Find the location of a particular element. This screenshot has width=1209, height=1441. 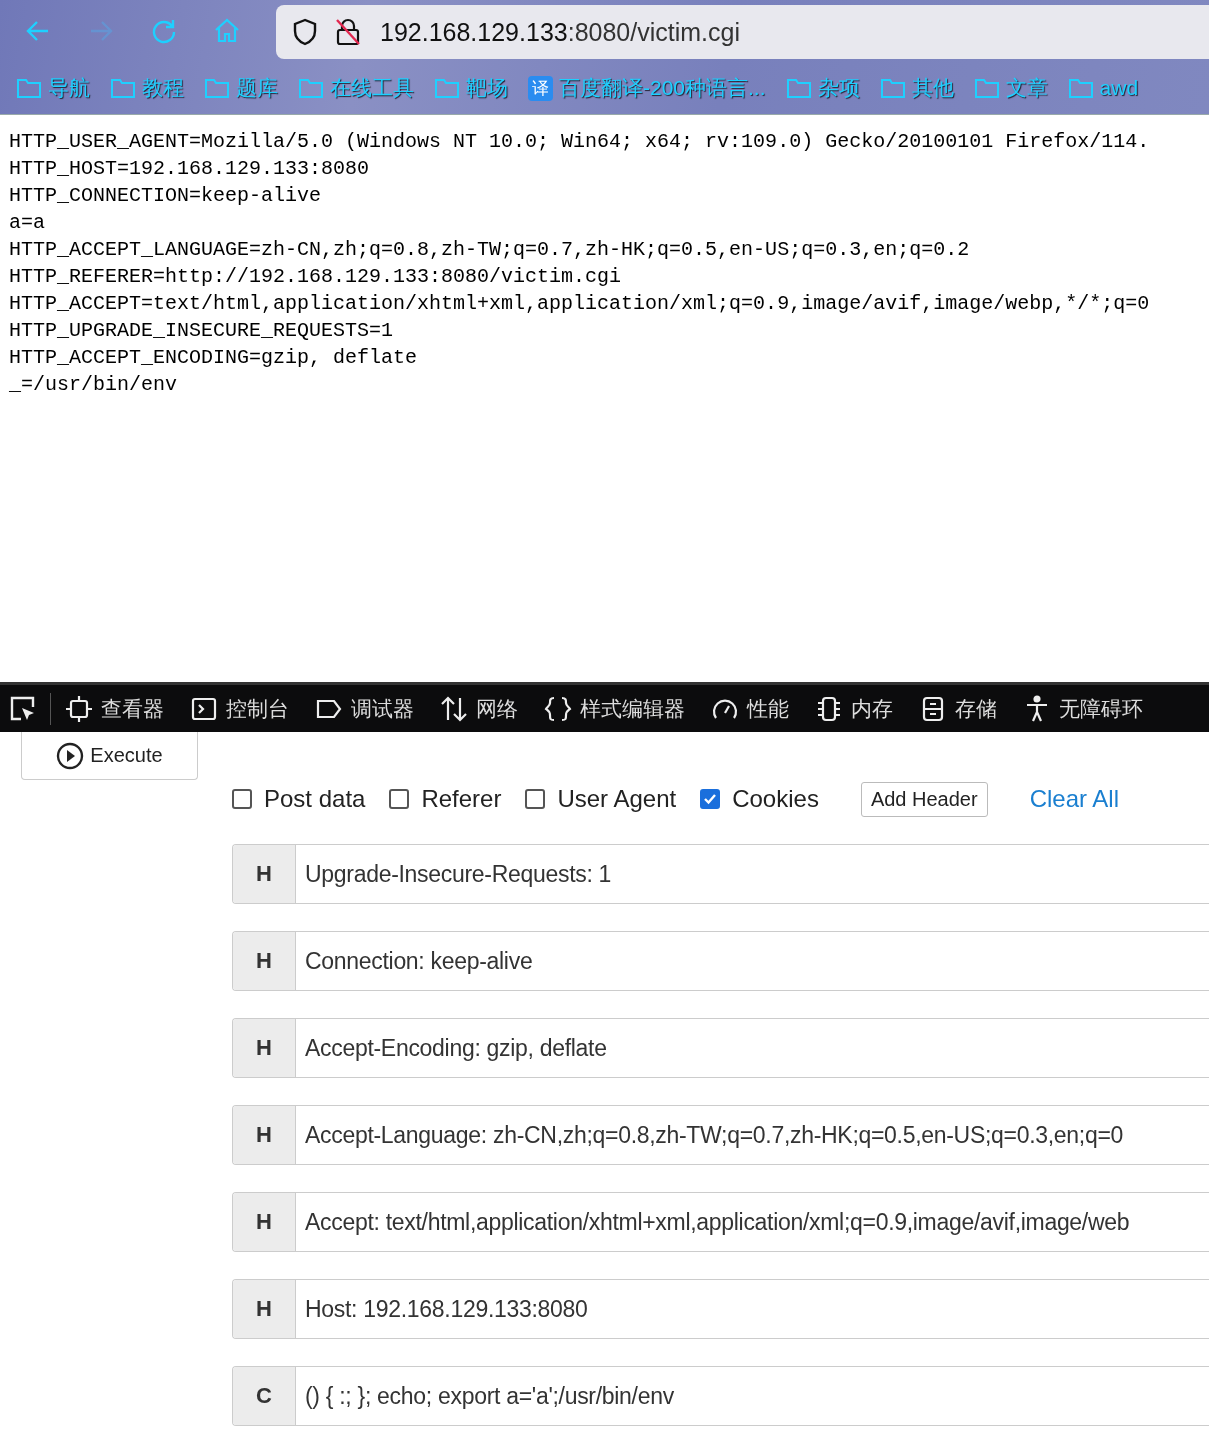

insecure-lock-icon is located at coordinates (348, 32).